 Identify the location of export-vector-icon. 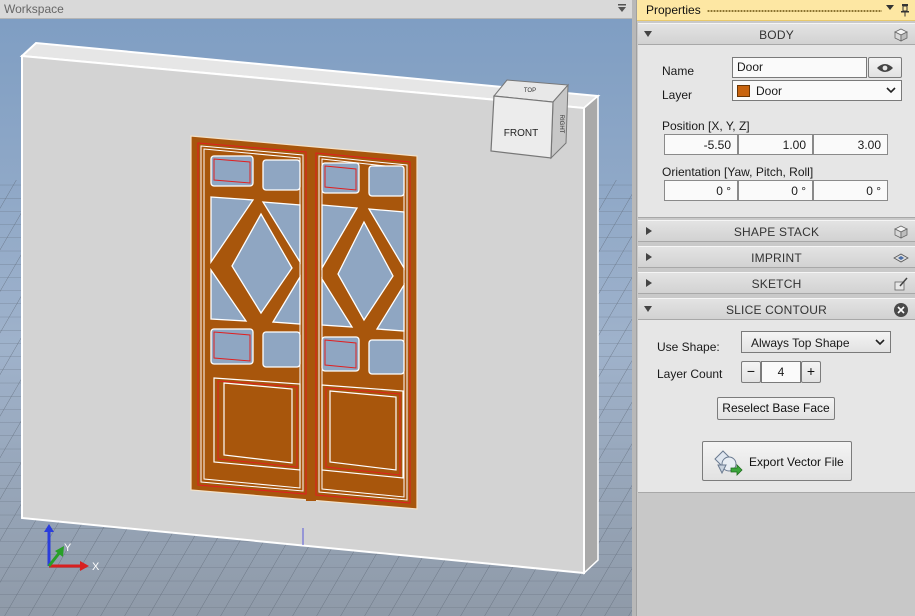
(728, 463).